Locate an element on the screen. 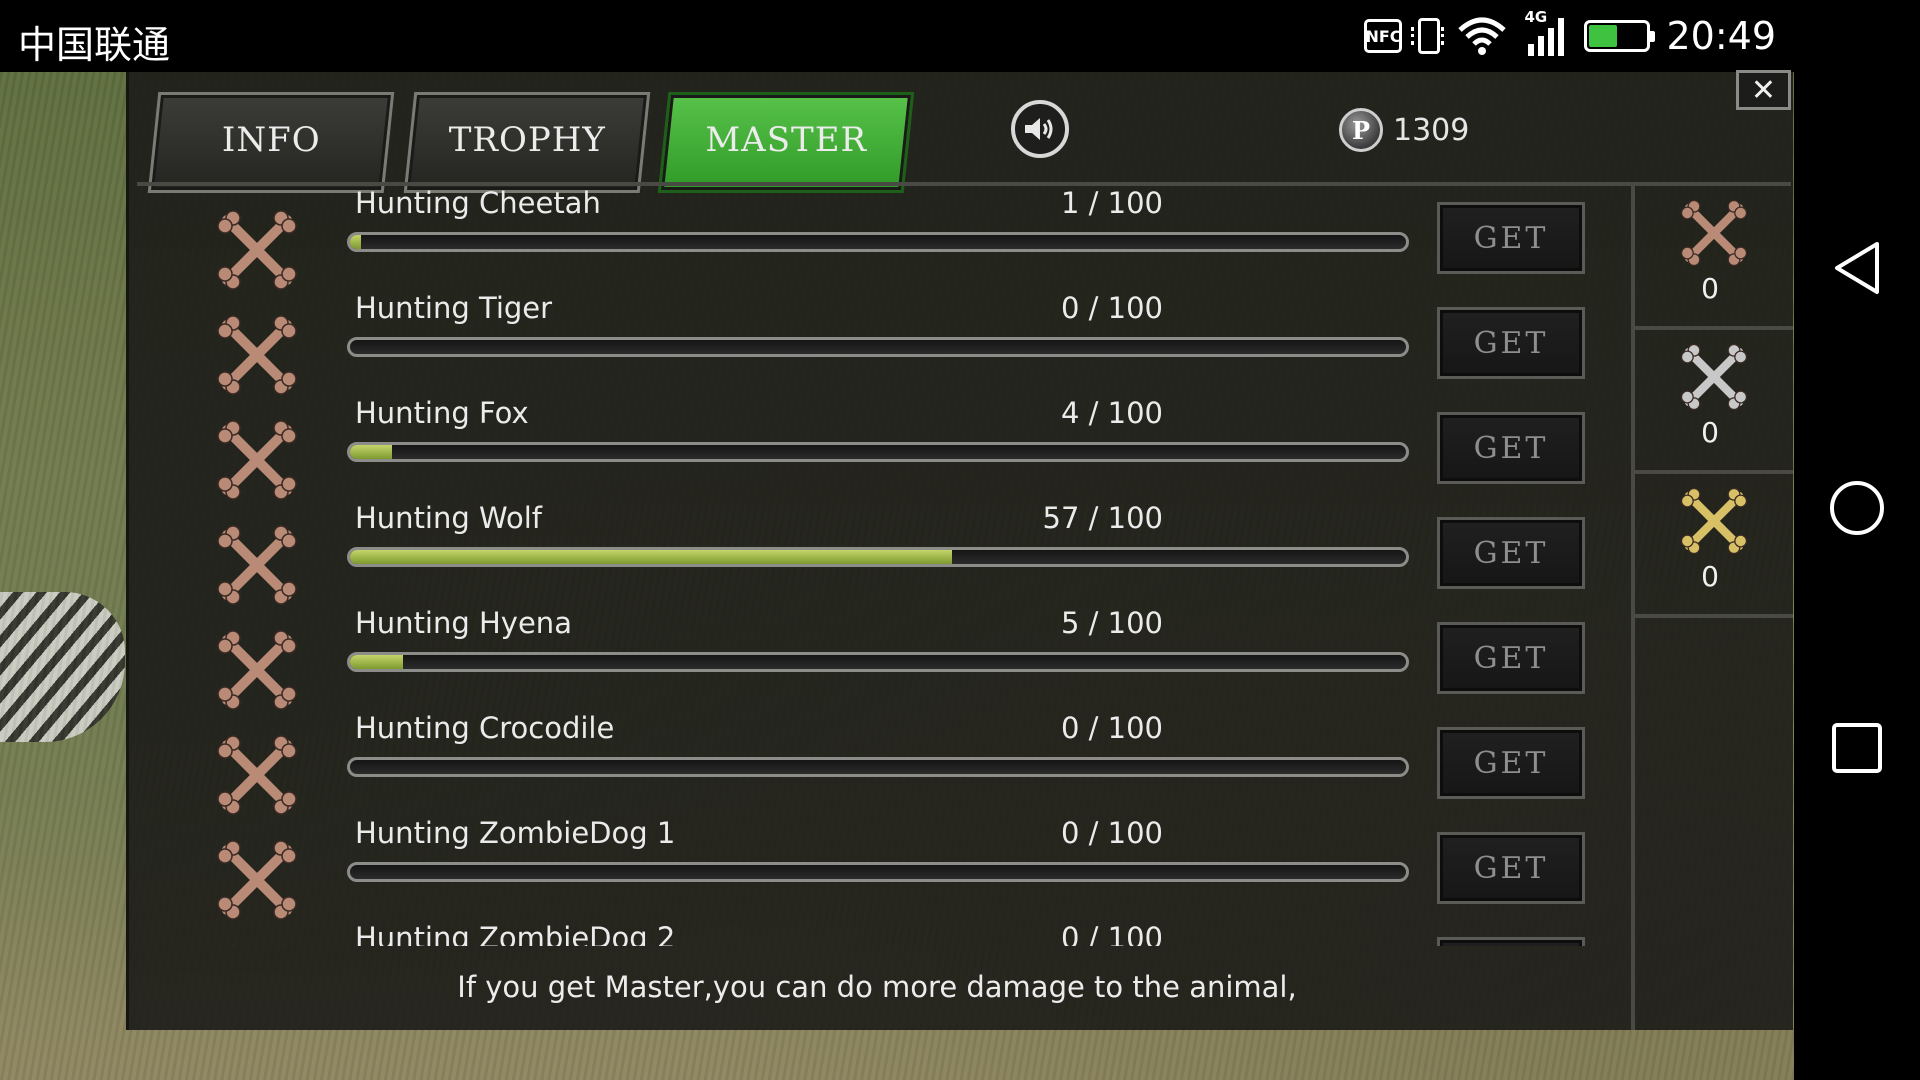 This screenshot has width=1920, height=1080. master-row-label: Hunting Fox is located at coordinates (442, 413).